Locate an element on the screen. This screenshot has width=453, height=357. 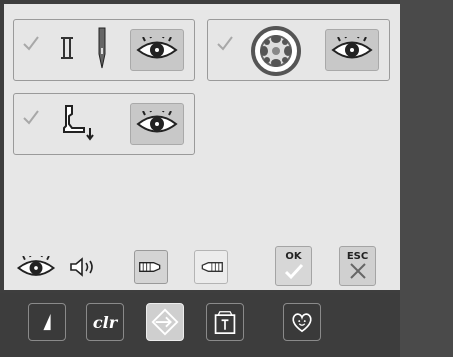
bobbin-option-card is located at coordinates (298, 50).